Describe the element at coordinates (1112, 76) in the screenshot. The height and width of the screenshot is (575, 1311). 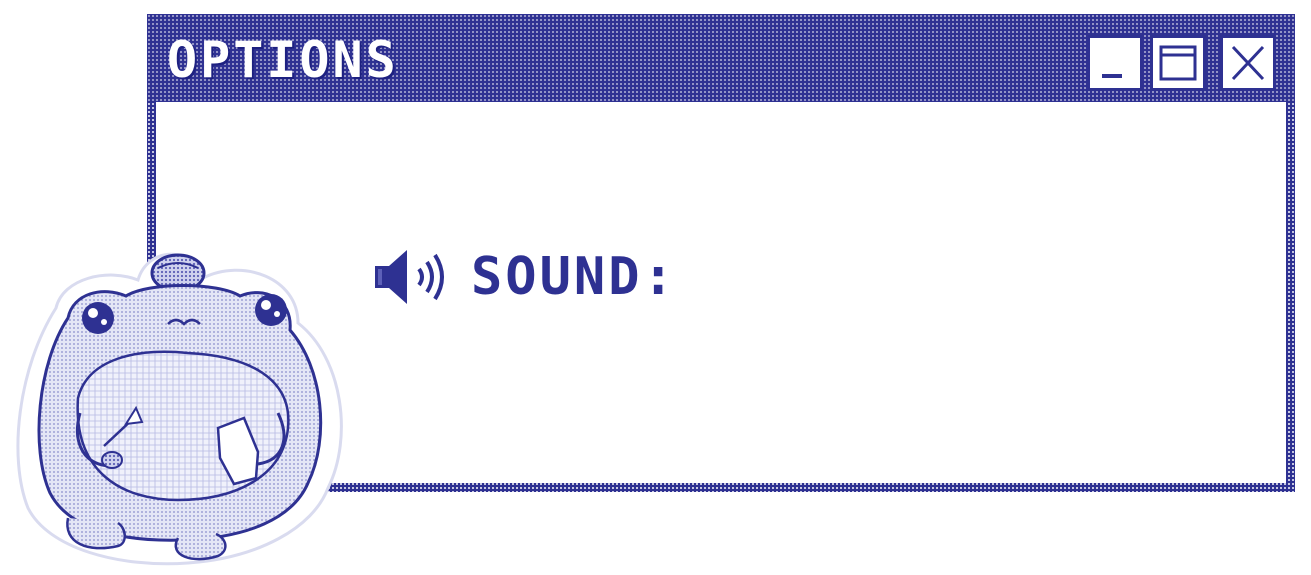
I see `minimize-icon` at that location.